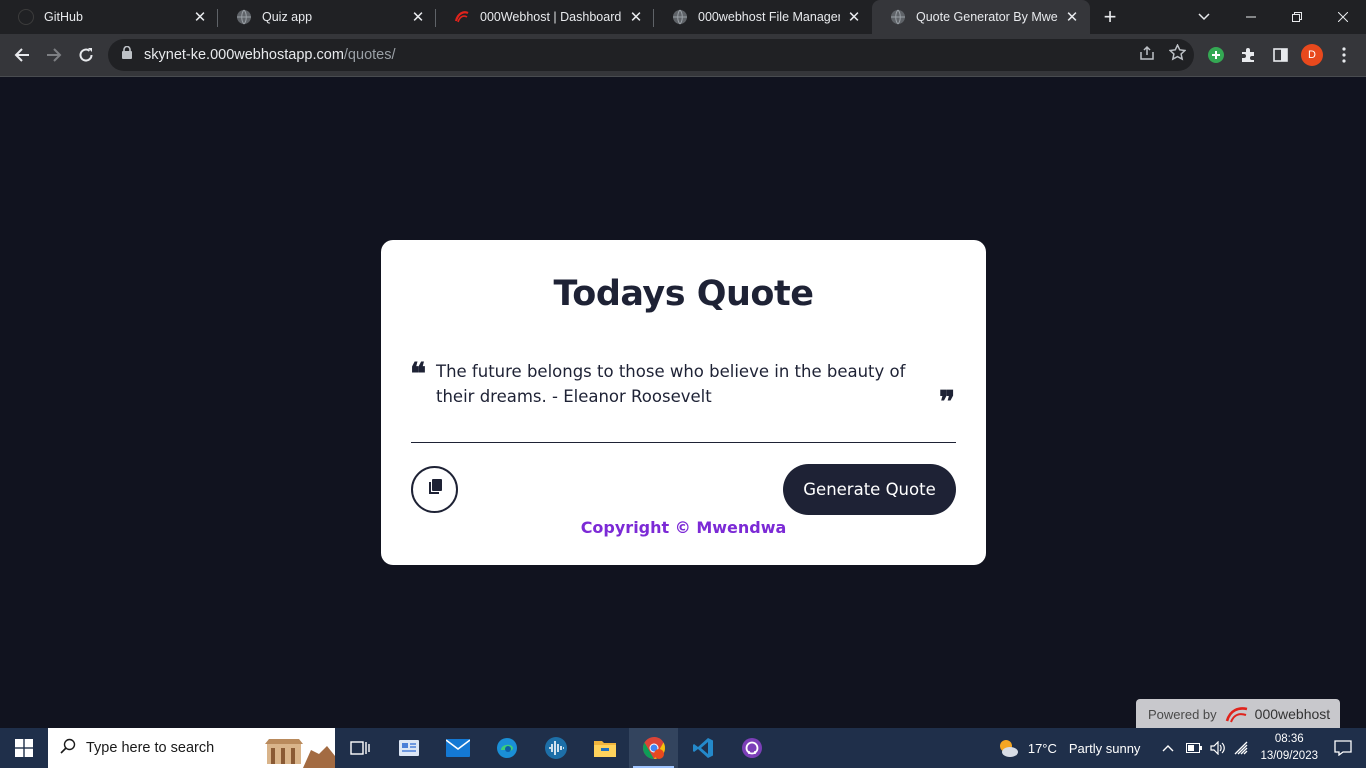 The width and height of the screenshot is (1366, 768). What do you see at coordinates (287, 17) in the screenshot?
I see `tab-title: Quiz app` at bounding box center [287, 17].